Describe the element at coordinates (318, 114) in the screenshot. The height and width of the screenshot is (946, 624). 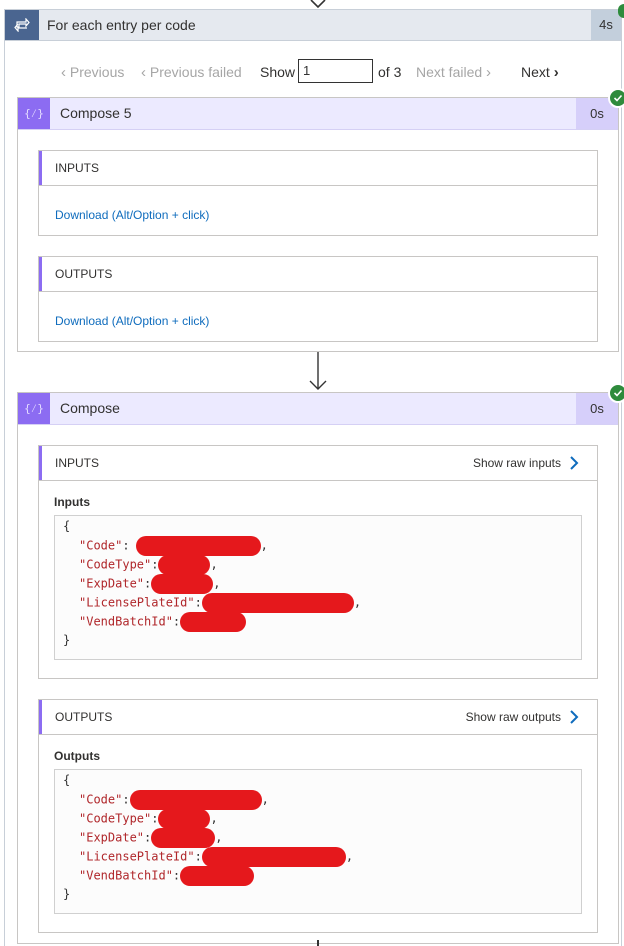
I see `compose-5-header: {⁄} Compose 5 0s` at that location.